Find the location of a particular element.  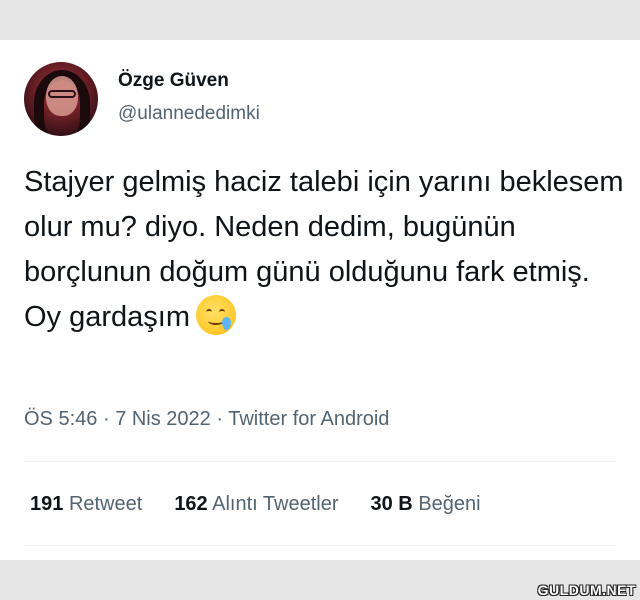

tweet-time: ÖS 5:46 is located at coordinates (60, 419).